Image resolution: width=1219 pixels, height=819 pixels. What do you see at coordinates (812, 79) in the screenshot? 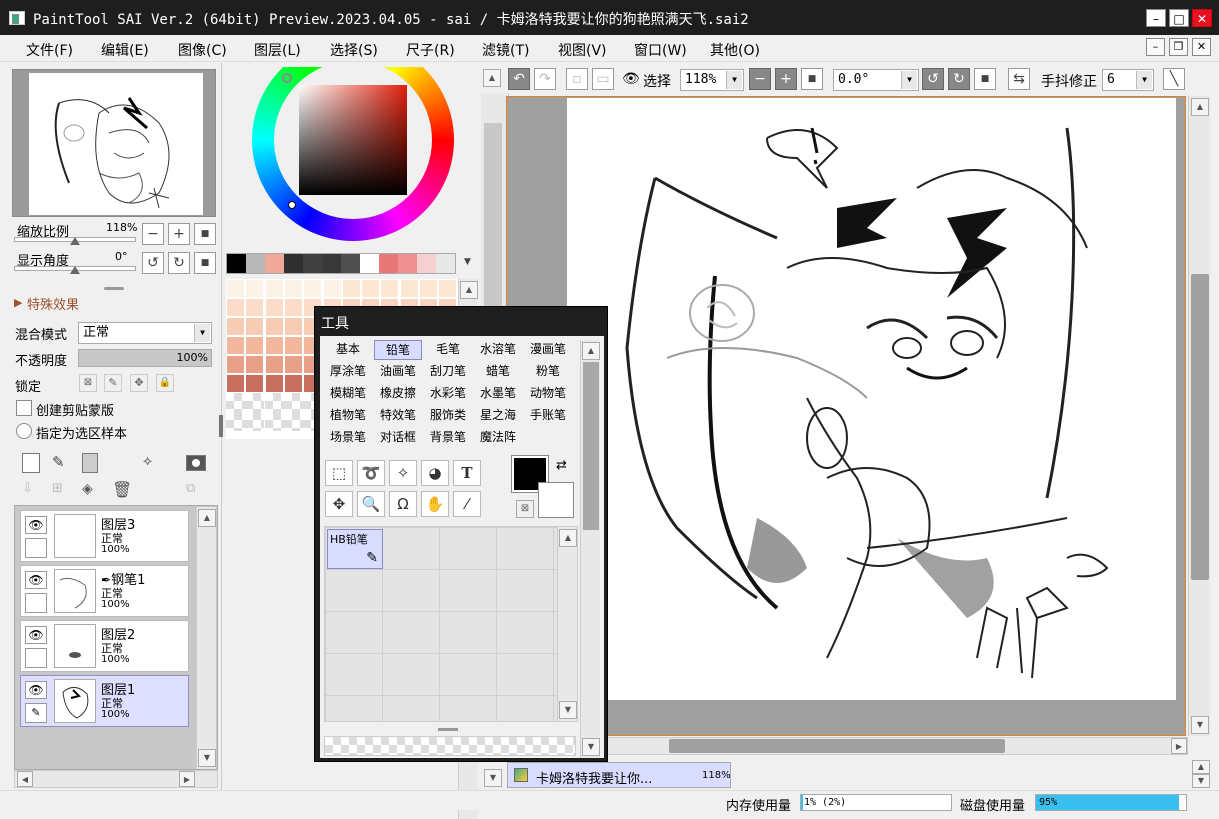
I see `toolbar-zoom-reset-button: ■` at bounding box center [812, 79].